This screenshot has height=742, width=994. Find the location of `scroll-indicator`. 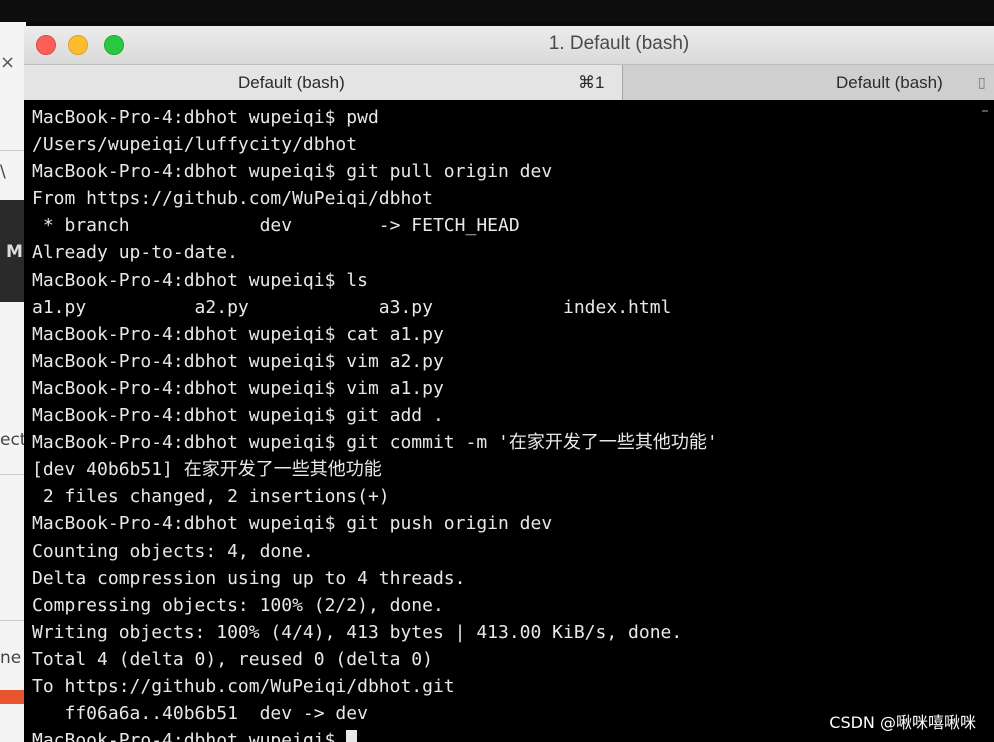

scroll-indicator is located at coordinates (985, 111).